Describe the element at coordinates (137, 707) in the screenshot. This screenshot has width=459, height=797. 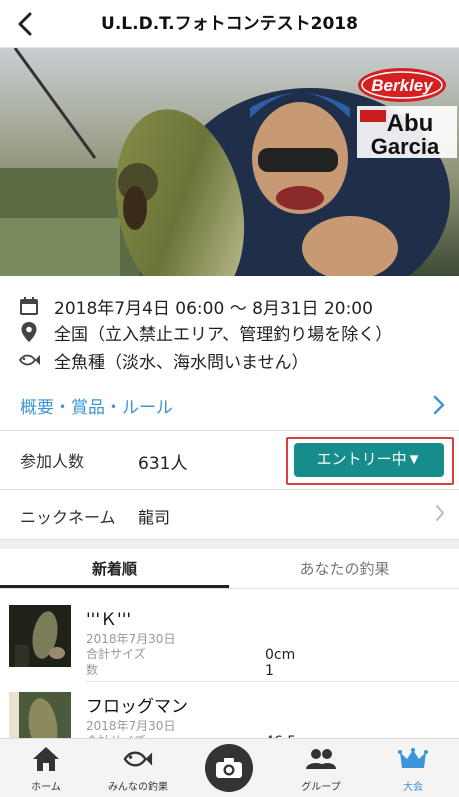
I see `angler-name: フロッグマン` at that location.